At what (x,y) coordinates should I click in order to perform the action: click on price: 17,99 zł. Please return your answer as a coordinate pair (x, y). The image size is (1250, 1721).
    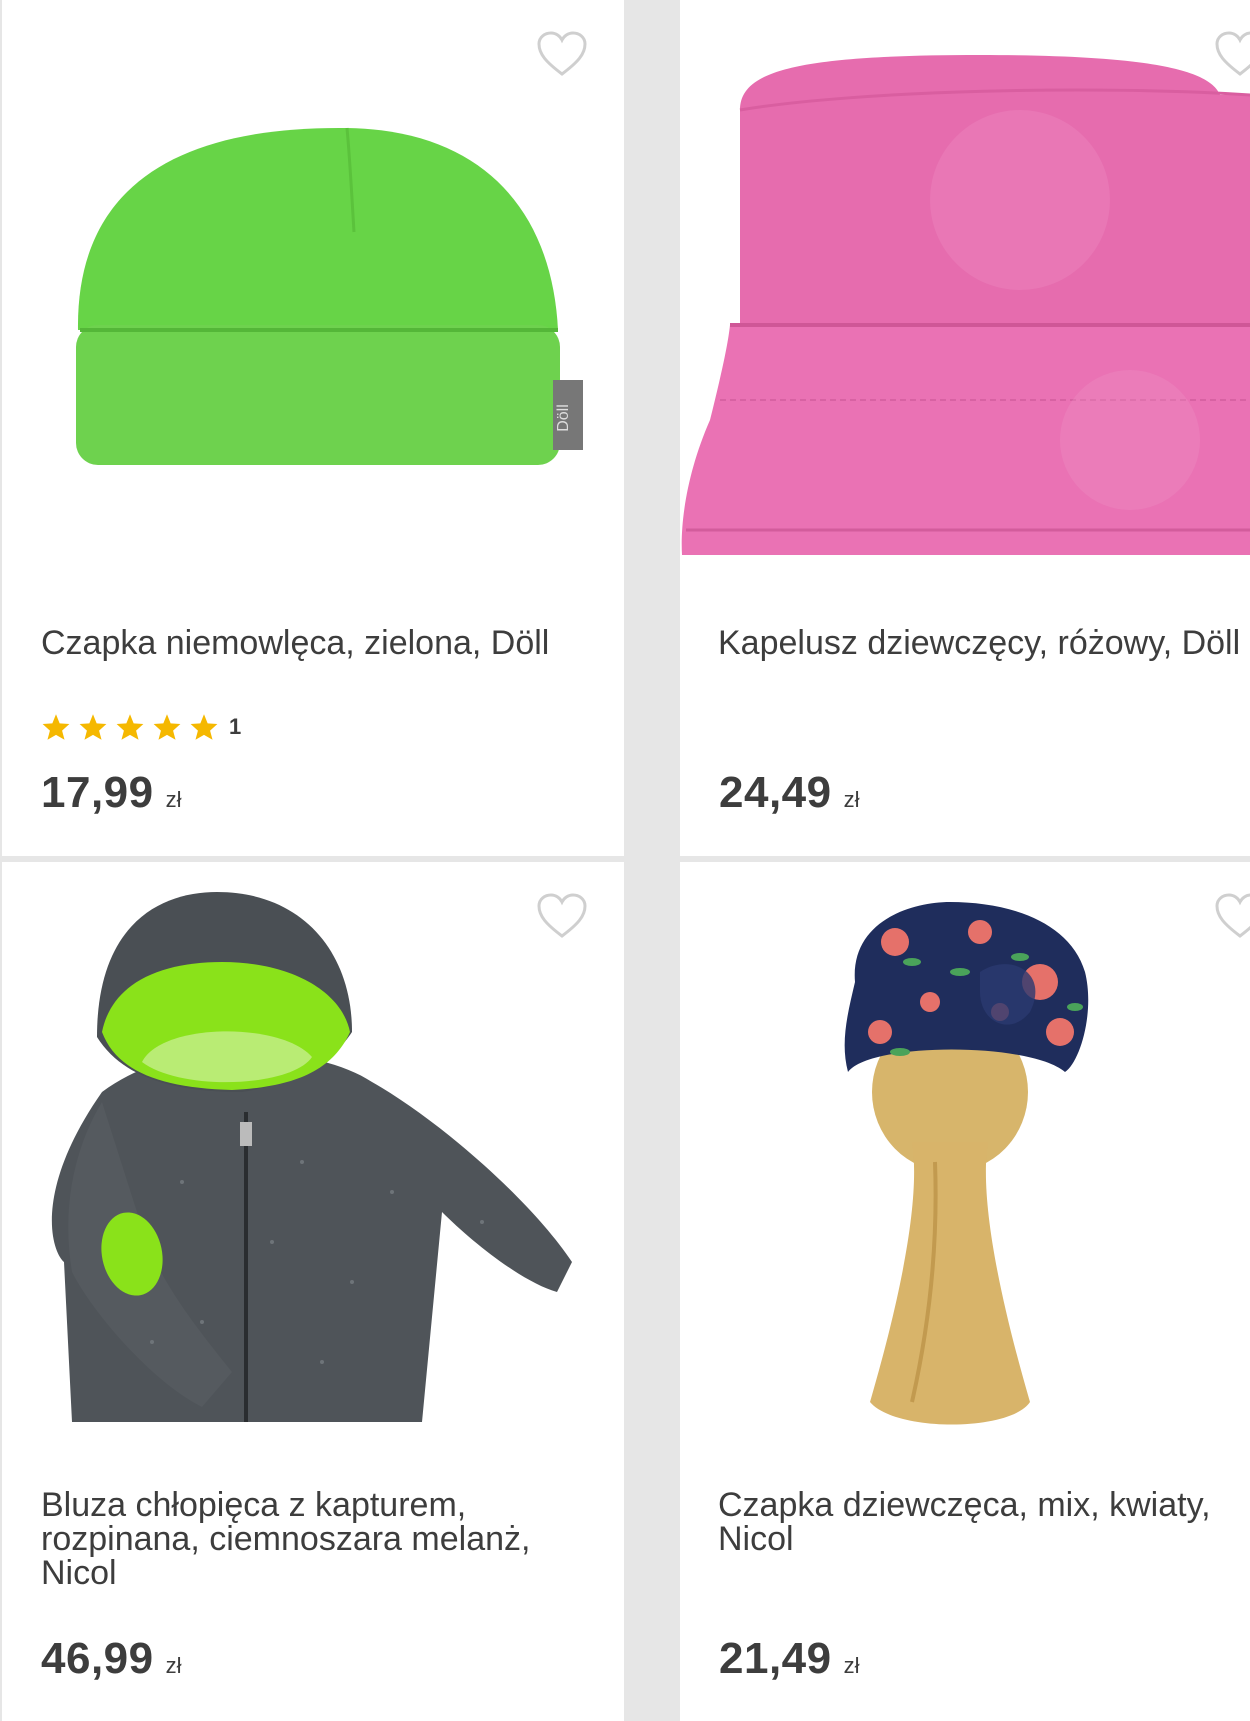
    Looking at the image, I should click on (111, 793).